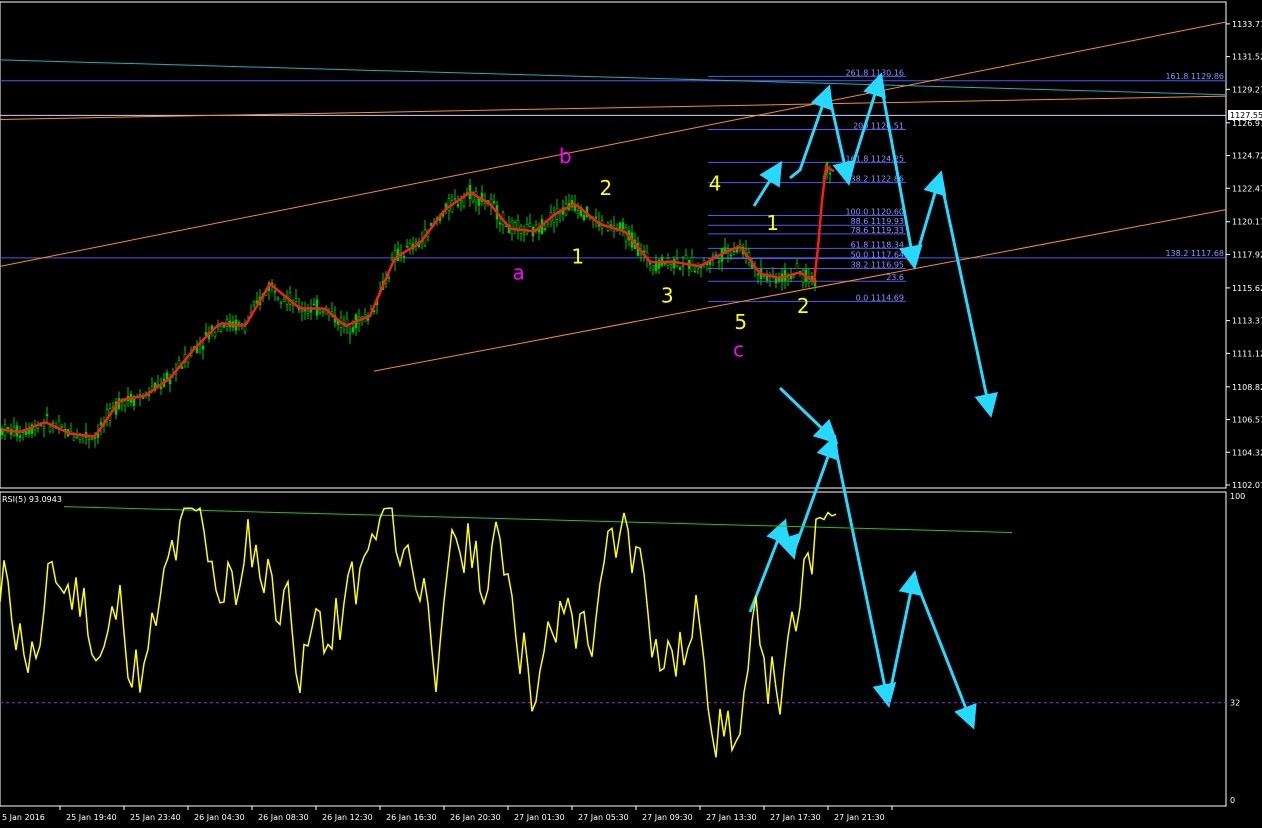  I want to click on rsi-tick-label: 0, so click(1232, 800).